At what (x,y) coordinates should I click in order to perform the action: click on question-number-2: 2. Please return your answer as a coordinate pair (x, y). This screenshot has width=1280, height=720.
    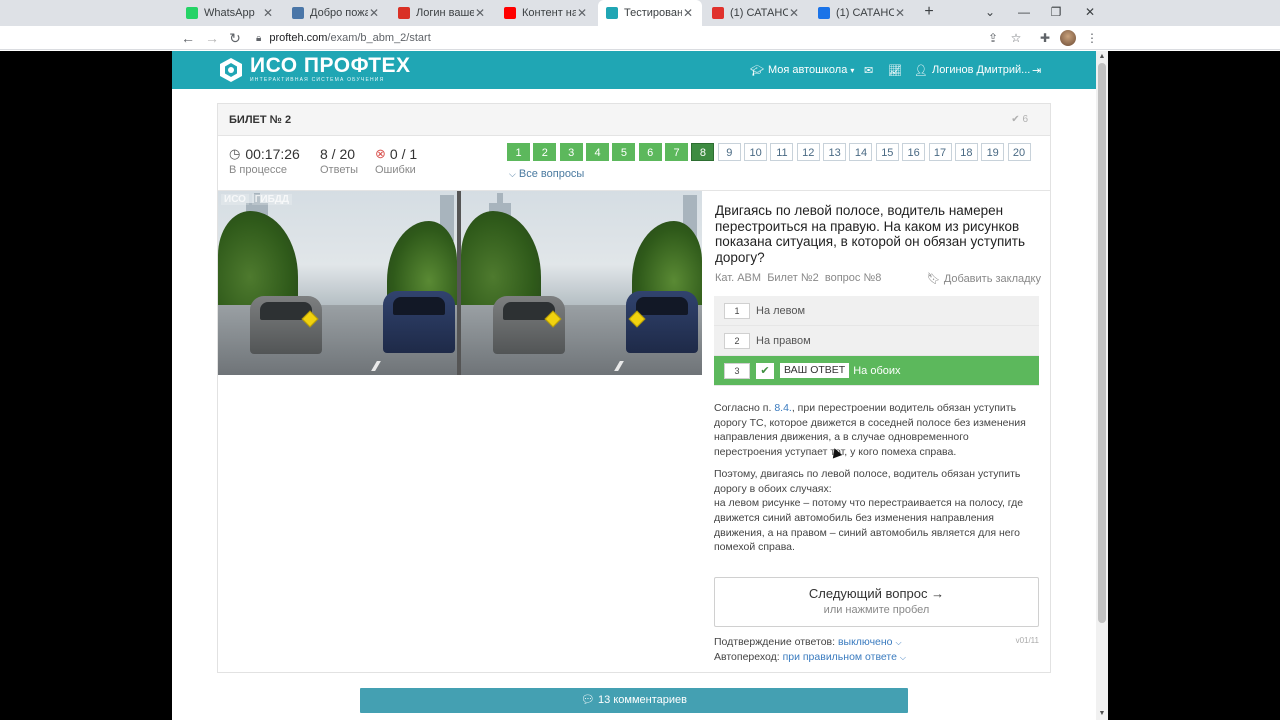
    Looking at the image, I should click on (545, 152).